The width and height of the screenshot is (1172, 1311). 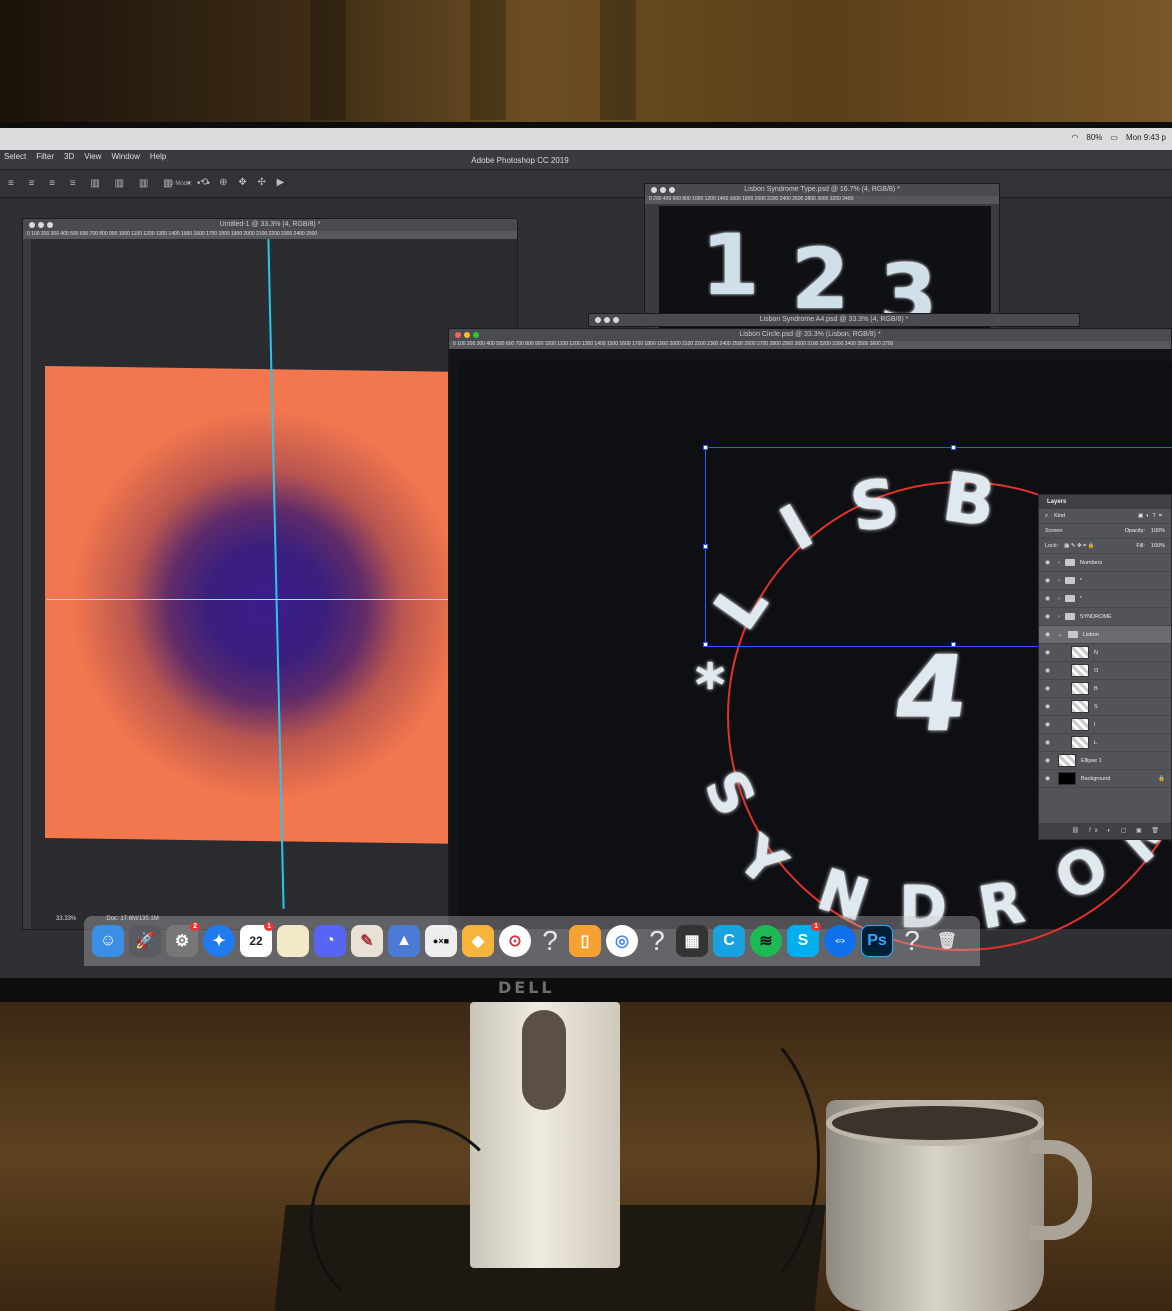 What do you see at coordinates (330, 941) in the screenshot?
I see `discord-icon: ◔` at bounding box center [330, 941].